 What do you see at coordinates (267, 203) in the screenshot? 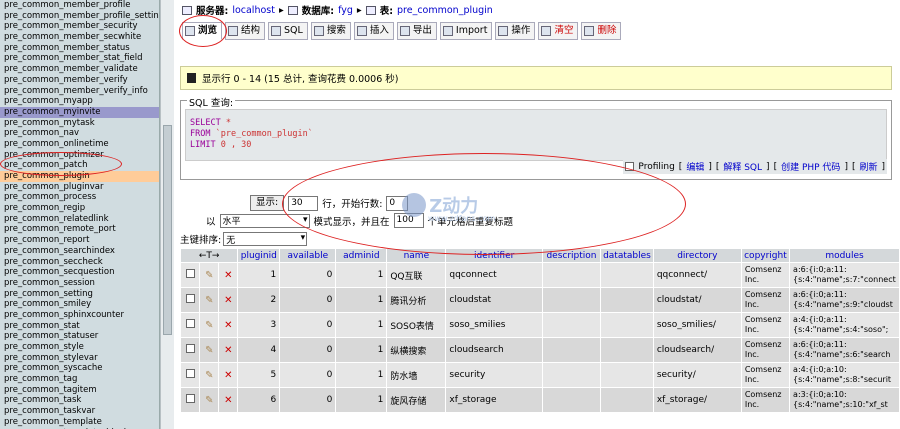
I see `show-button: 显示:` at bounding box center [267, 203].